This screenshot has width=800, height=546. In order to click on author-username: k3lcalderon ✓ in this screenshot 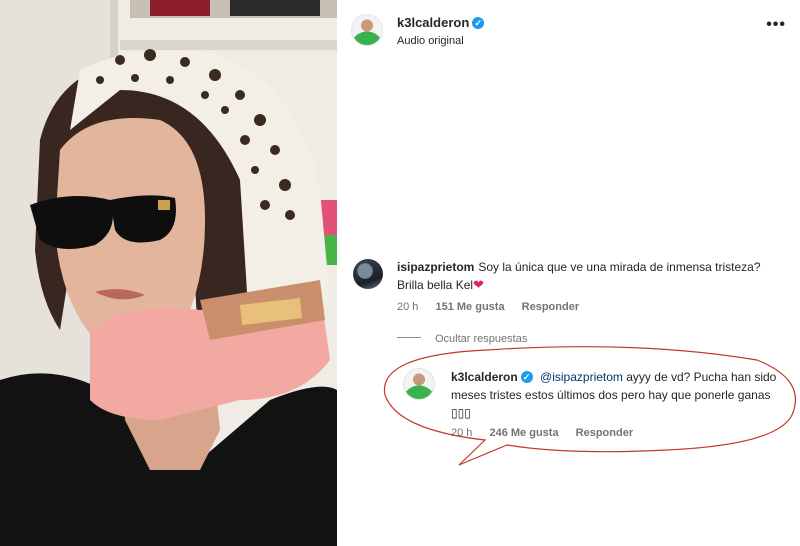, I will do `click(441, 22)`.